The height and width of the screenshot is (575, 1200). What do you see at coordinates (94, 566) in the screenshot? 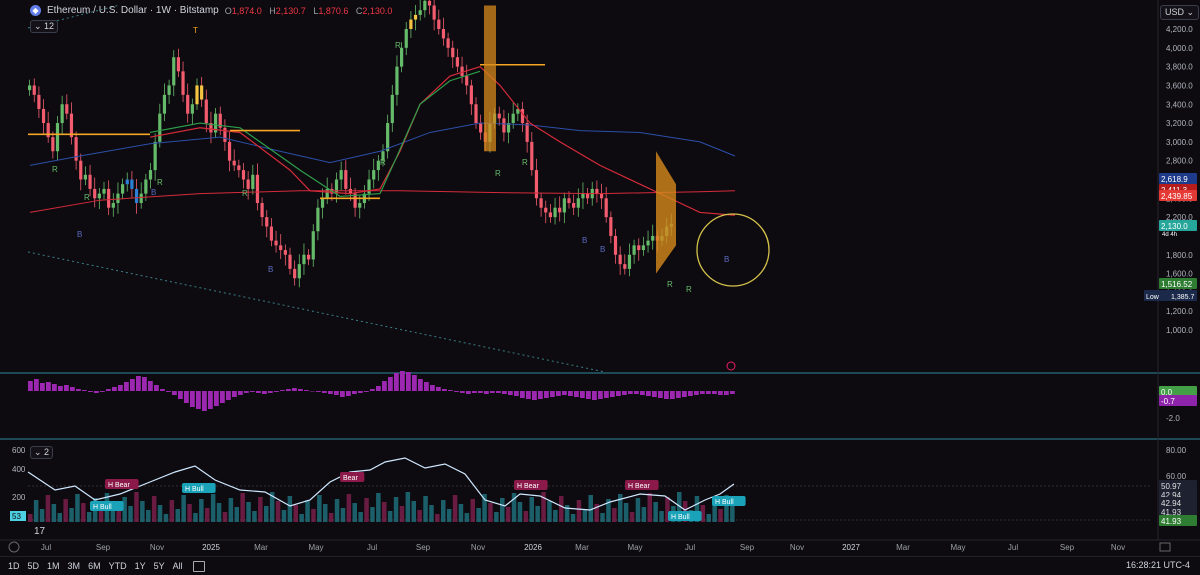
I see `timeframe-6m: 6M` at bounding box center [94, 566].